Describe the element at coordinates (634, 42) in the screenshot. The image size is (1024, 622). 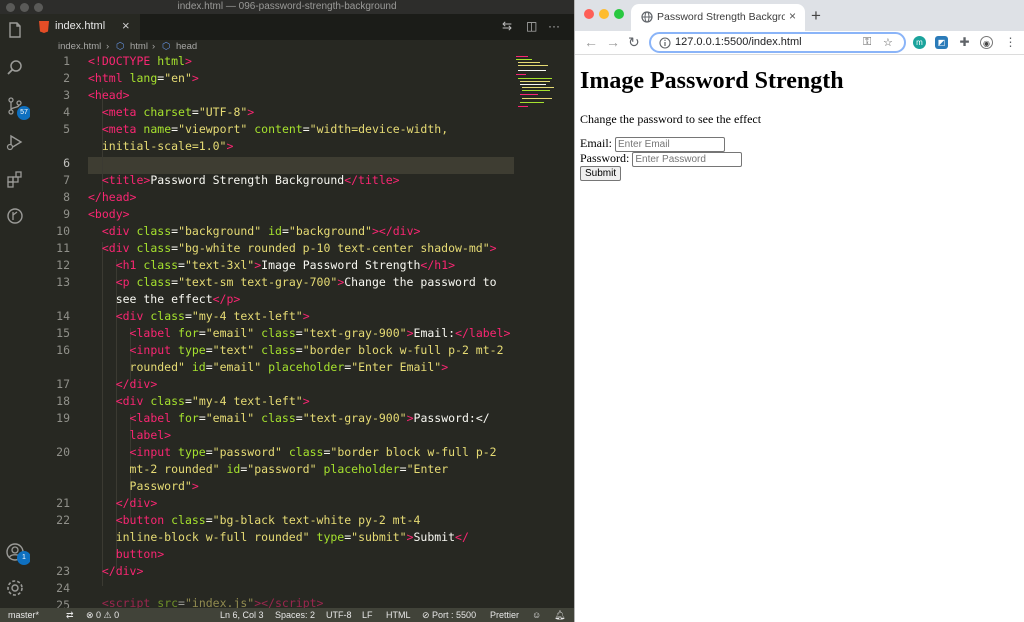
I see `reload-icon: ↻` at that location.